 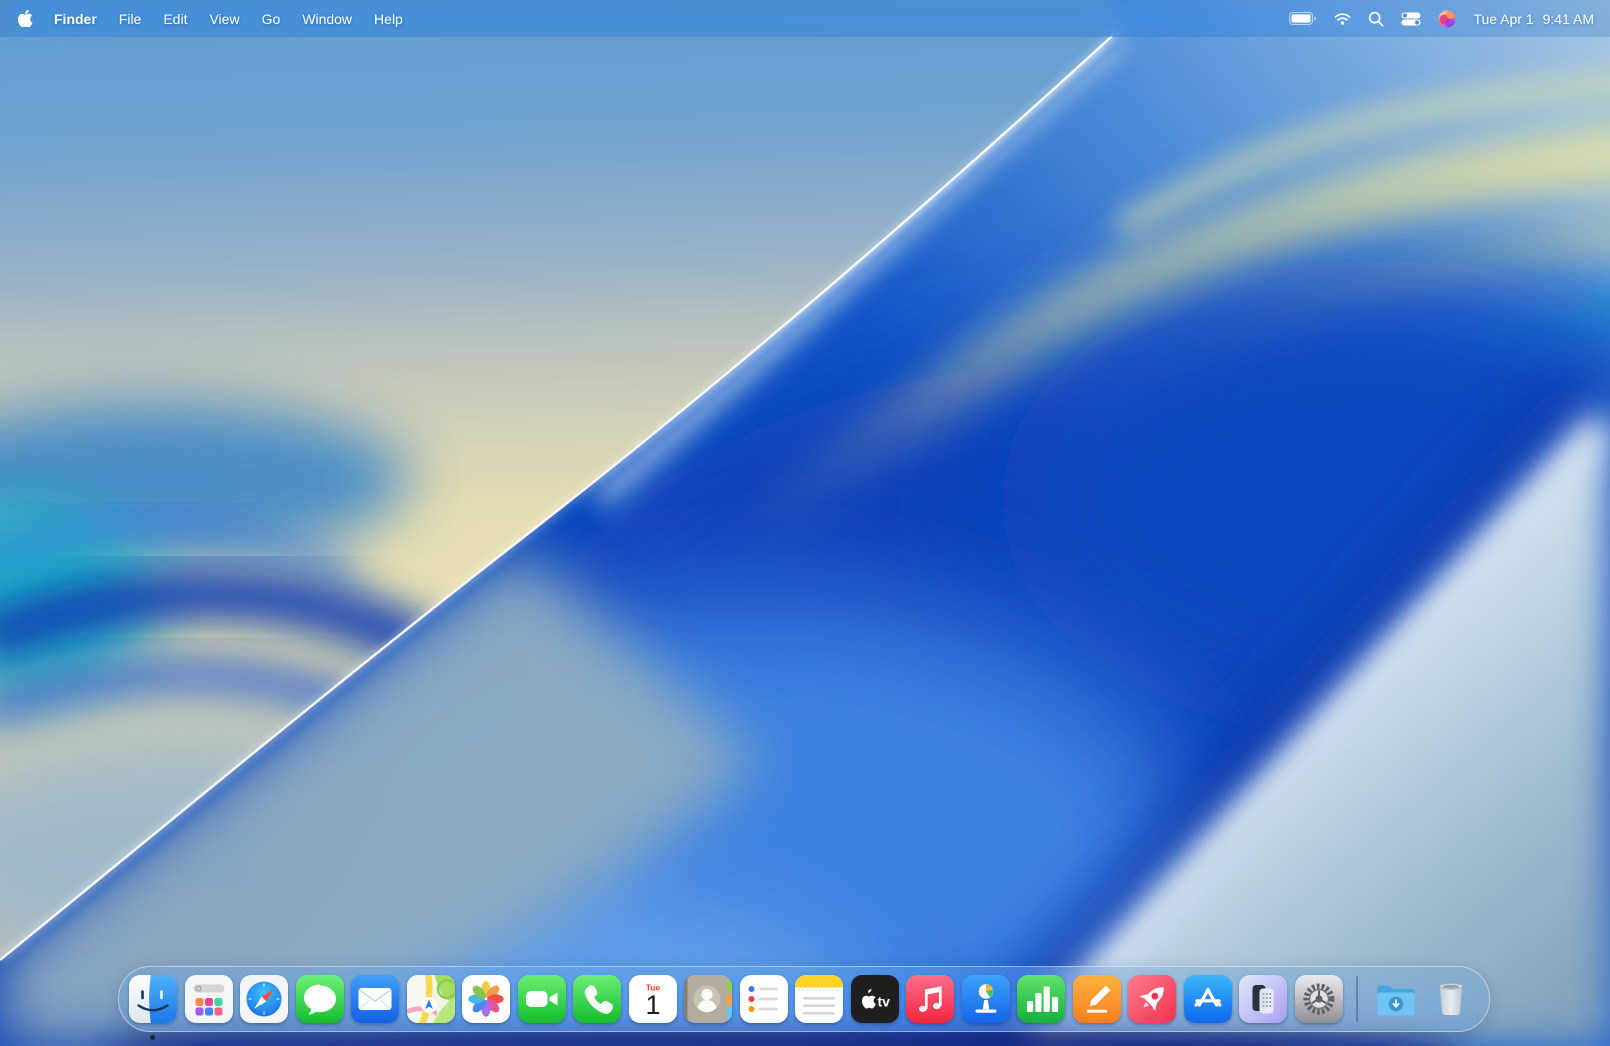 I want to click on dock-item-tv: tv, so click(x=874, y=999).